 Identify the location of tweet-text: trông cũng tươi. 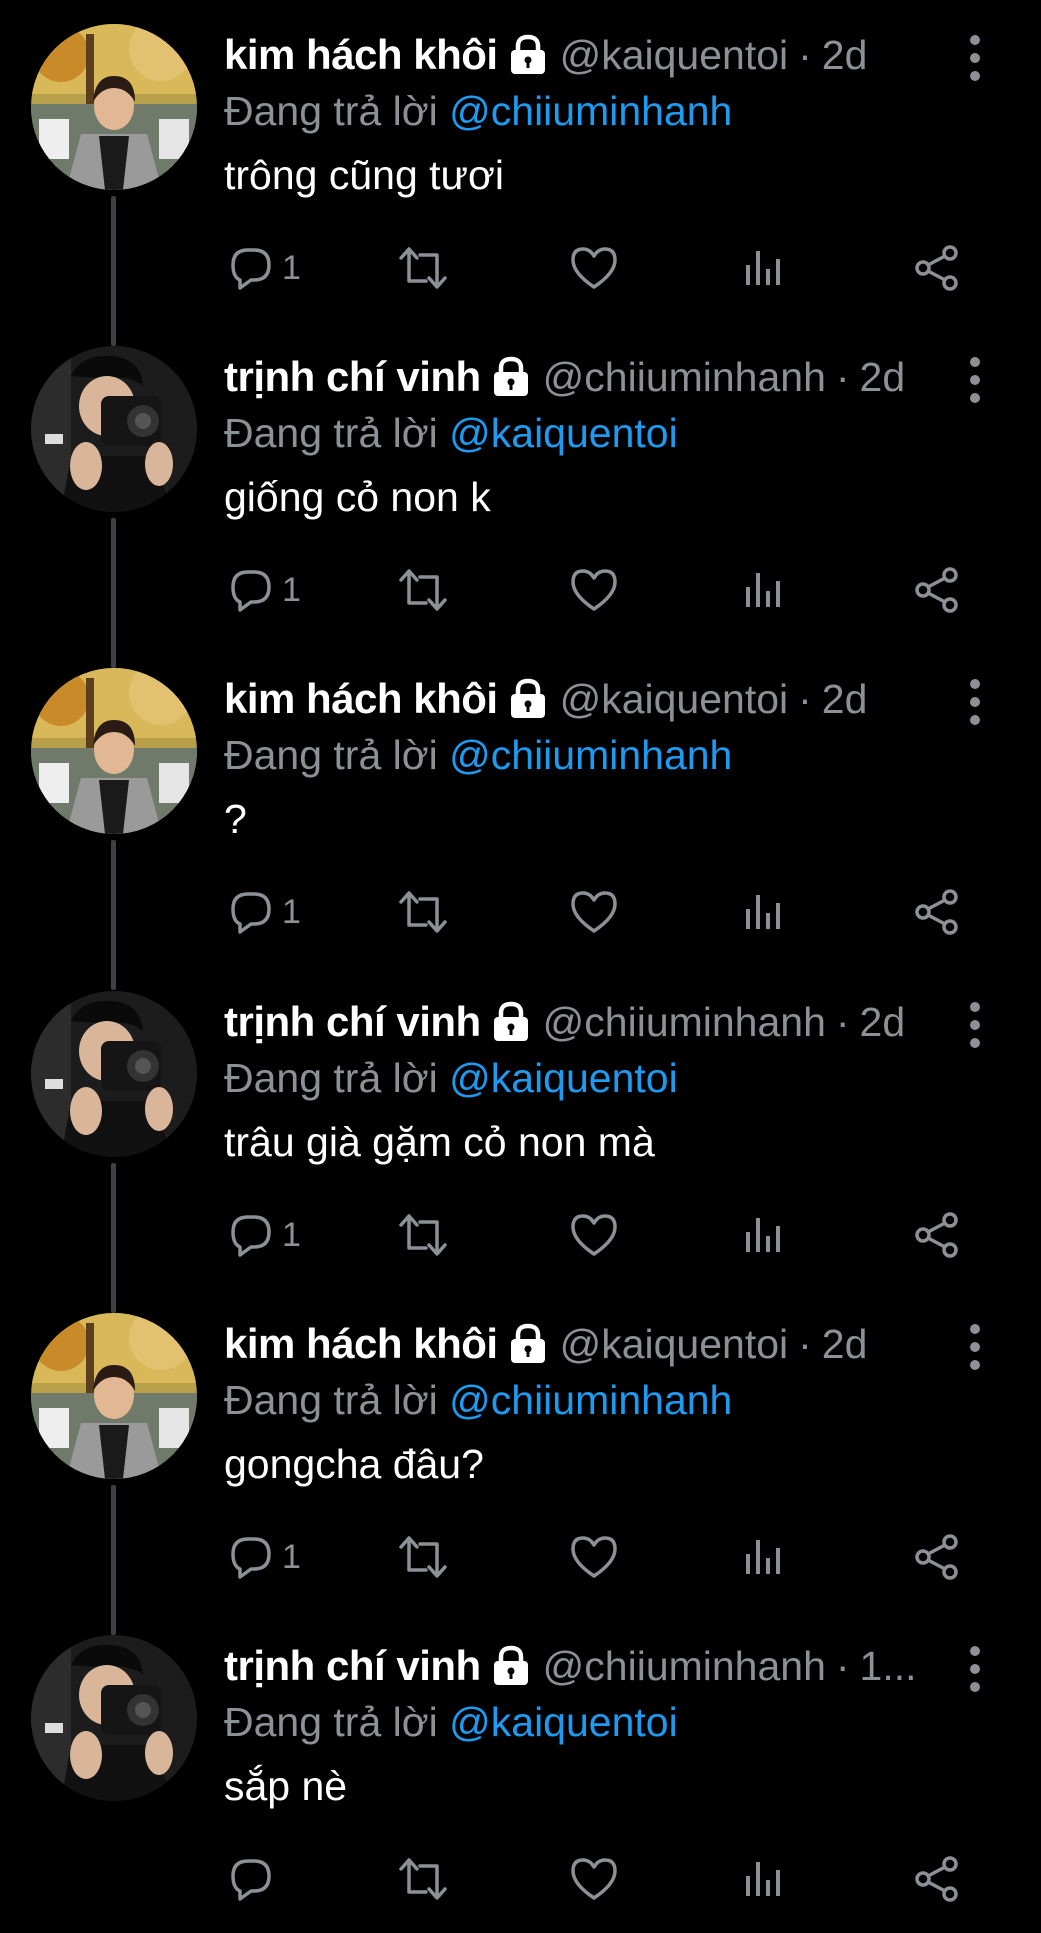
(364, 175).